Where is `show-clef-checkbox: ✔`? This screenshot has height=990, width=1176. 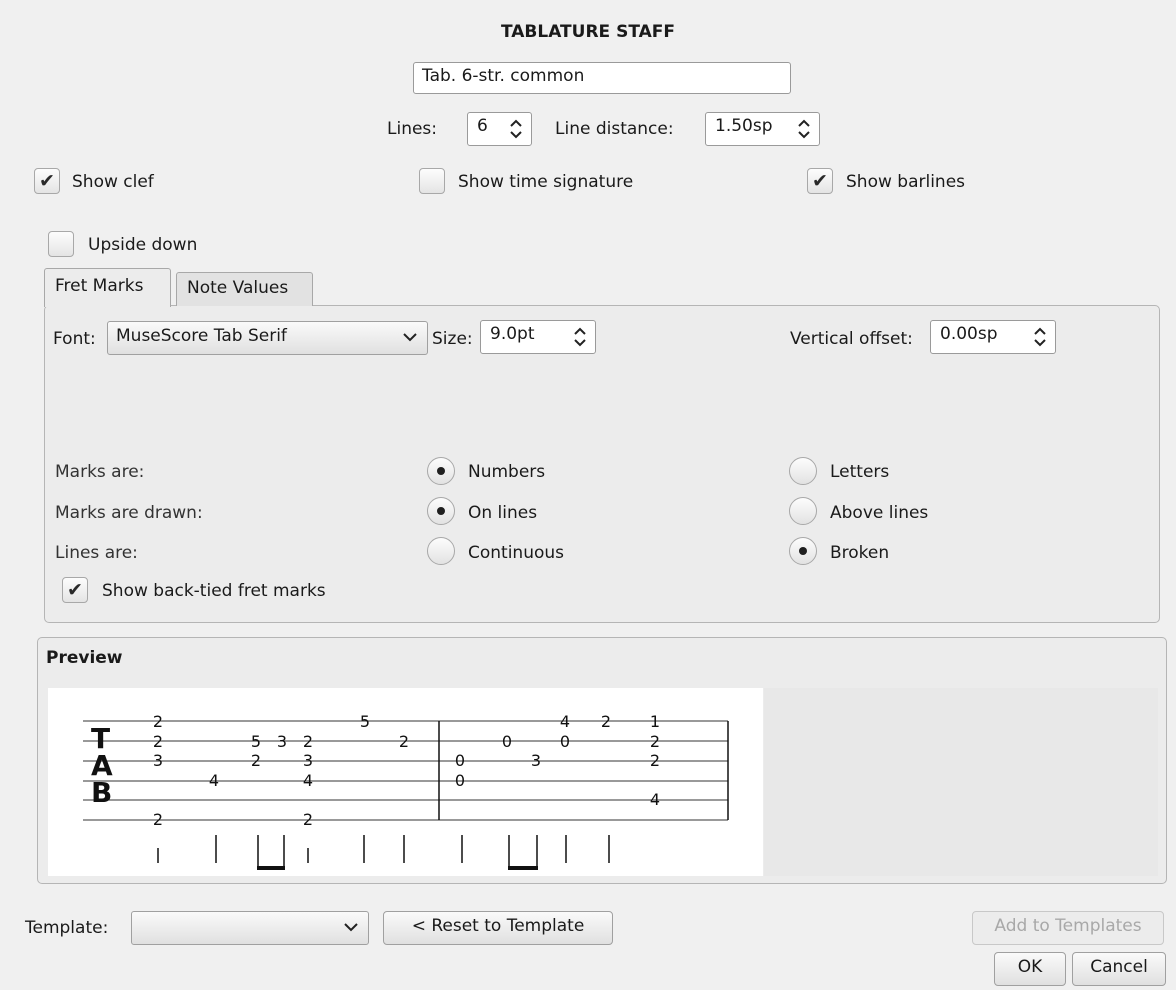 show-clef-checkbox: ✔ is located at coordinates (47, 181).